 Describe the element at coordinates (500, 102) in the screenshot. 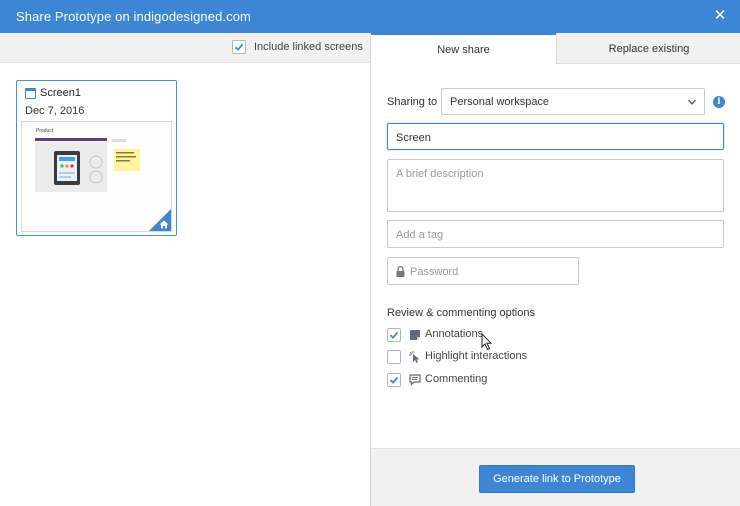

I see `sharing-to-value: Personal workspace` at that location.